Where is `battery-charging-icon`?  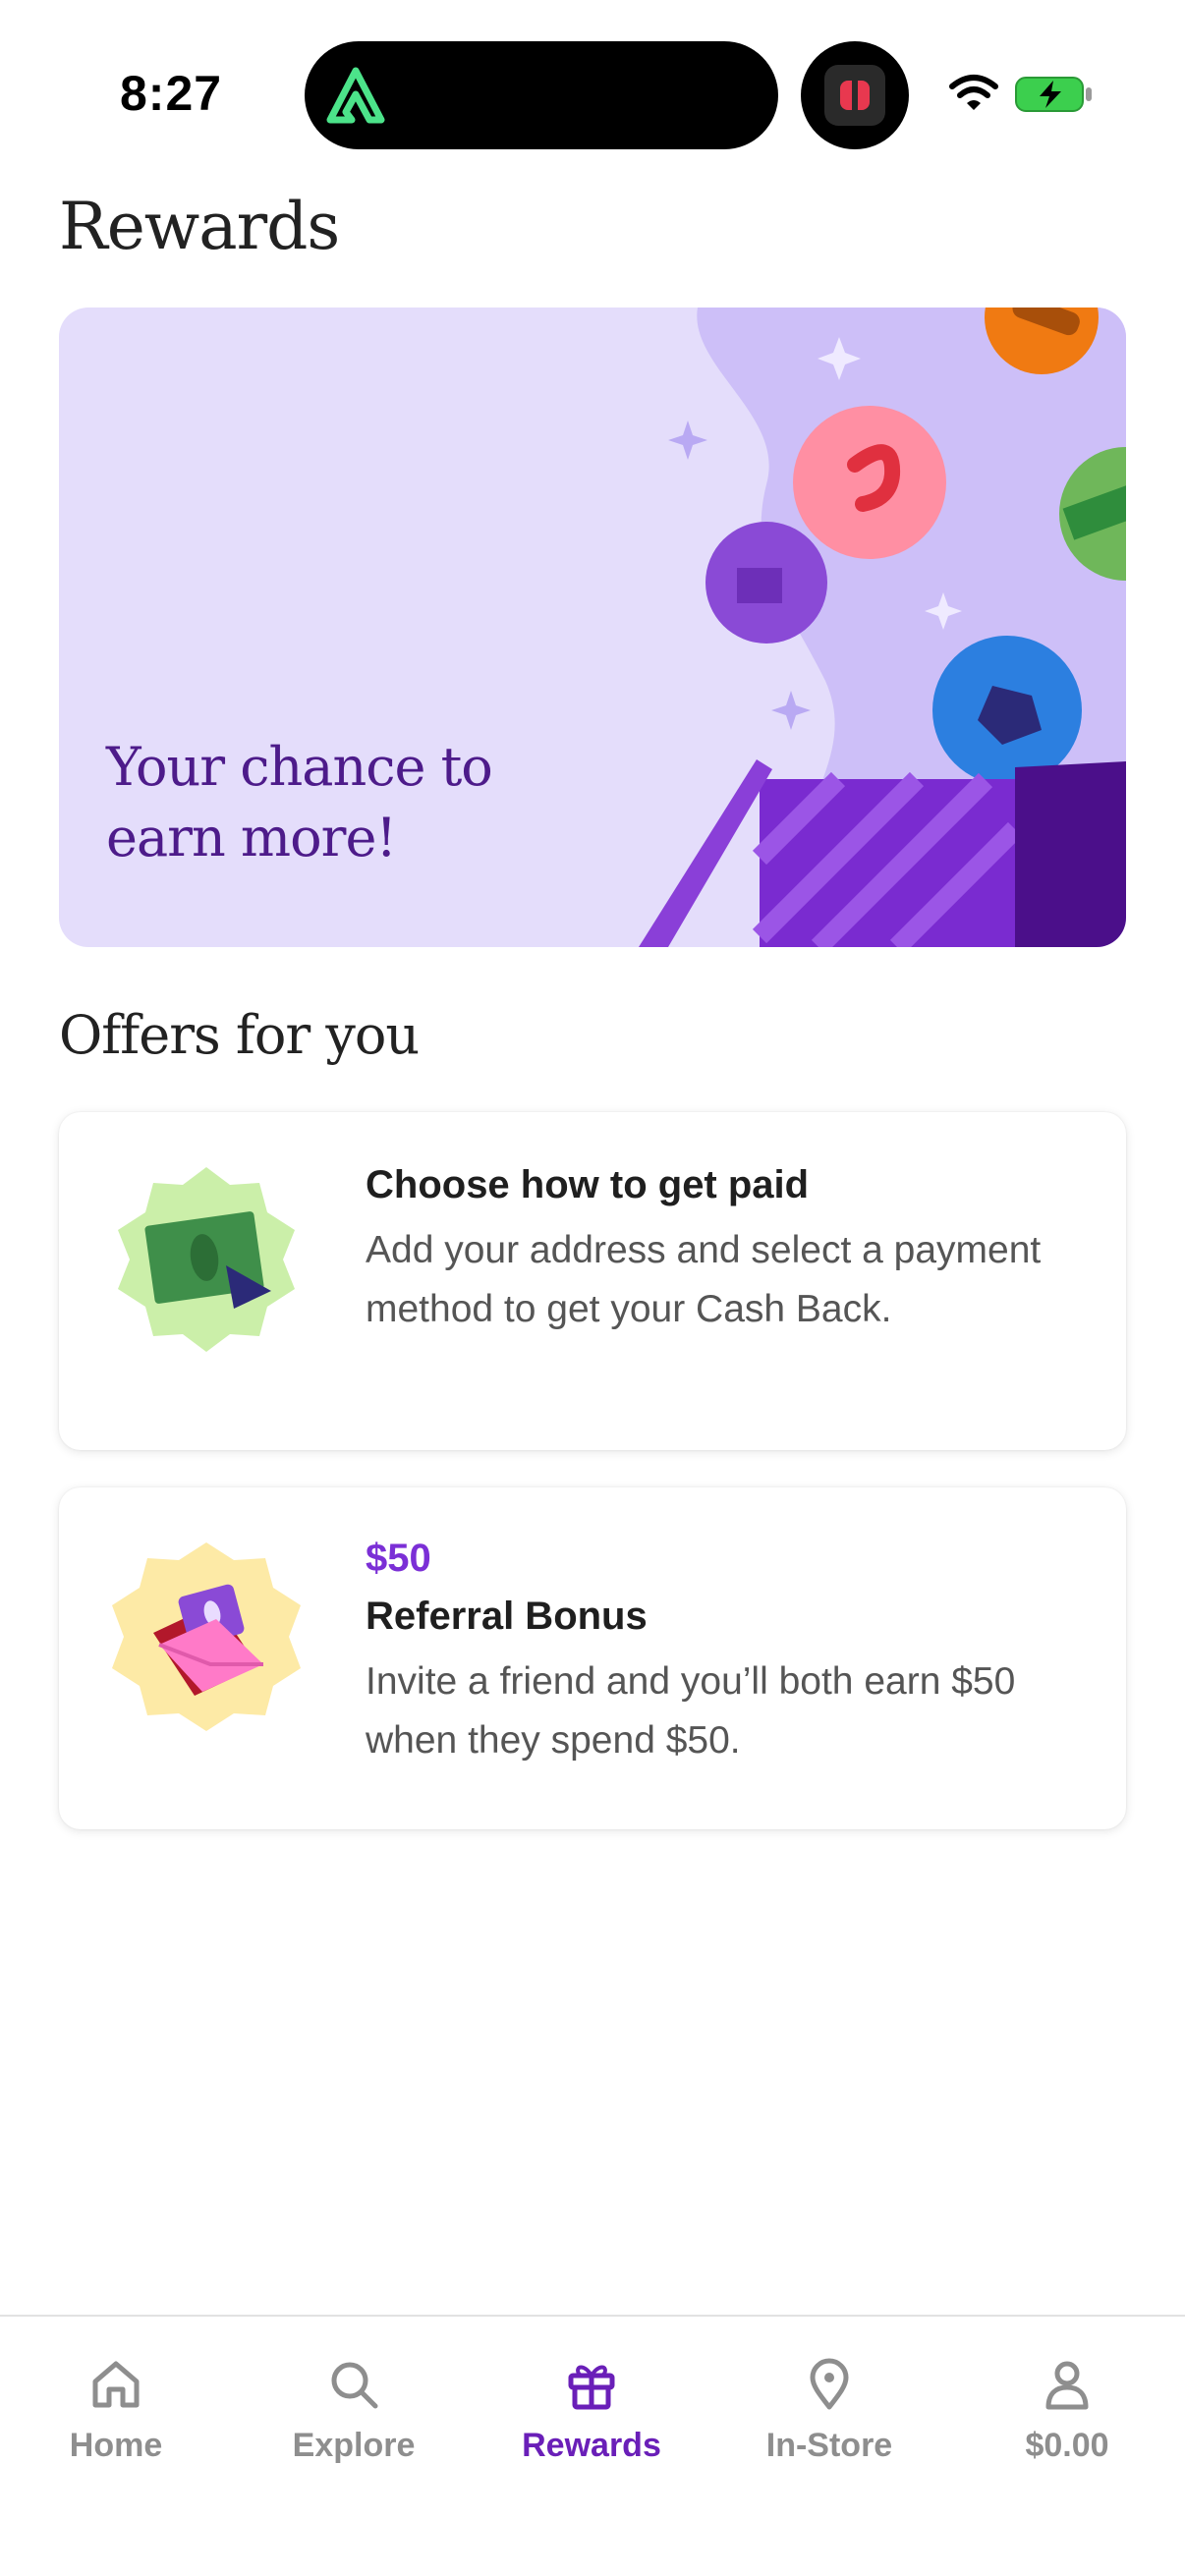
battery-charging-icon is located at coordinates (1053, 94).